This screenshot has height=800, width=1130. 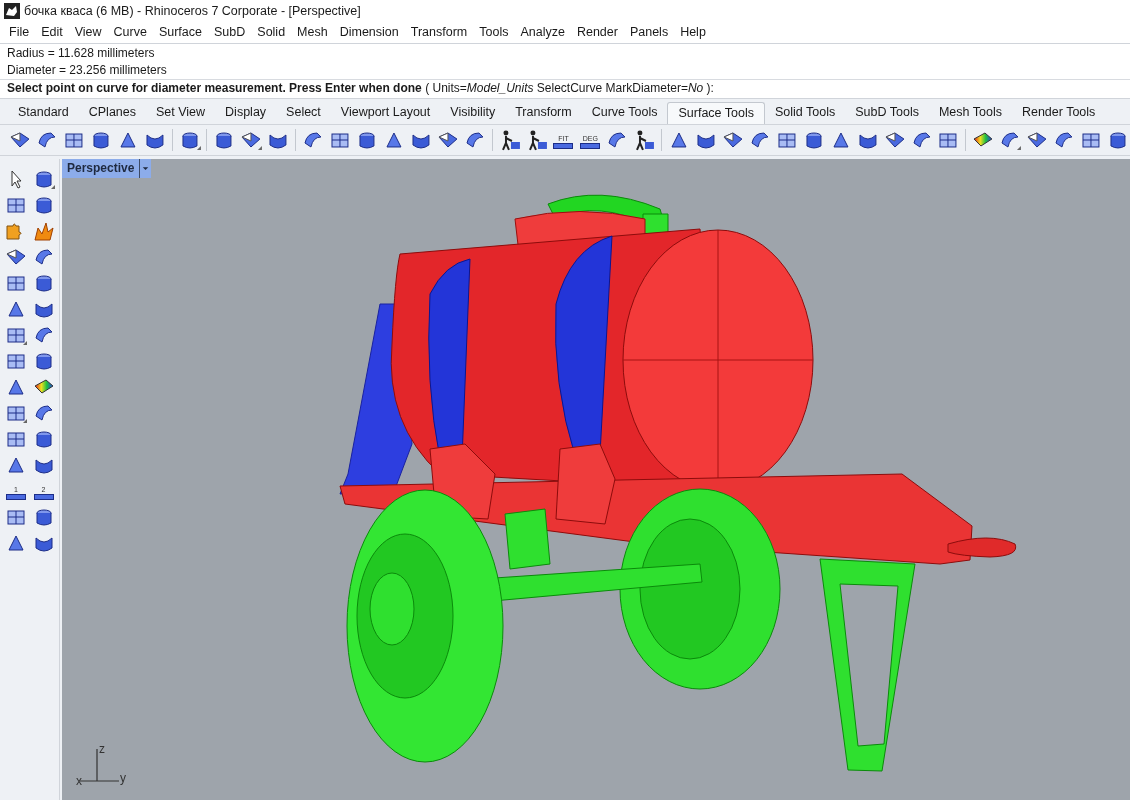 What do you see at coordinates (624, 113) in the screenshot?
I see `toolbar-tab: Curve Tools` at bounding box center [624, 113].